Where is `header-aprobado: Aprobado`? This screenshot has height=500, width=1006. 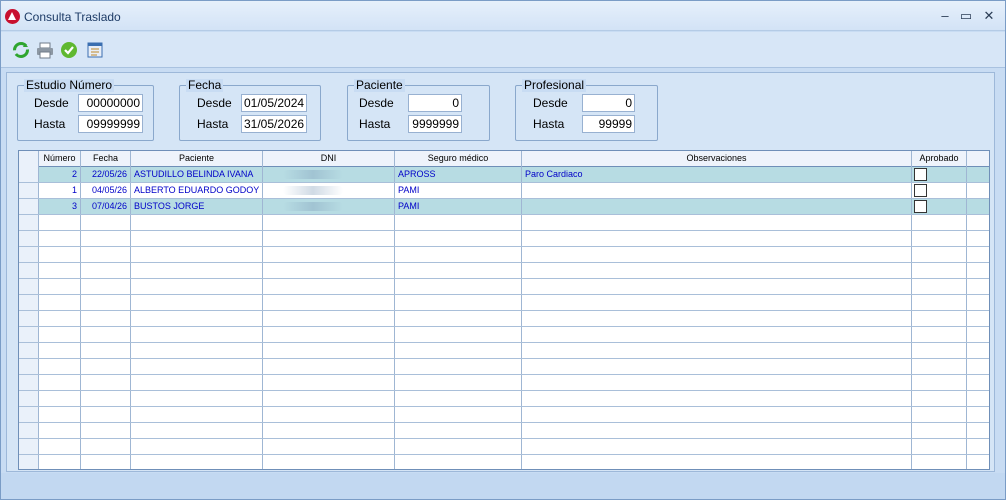 header-aprobado: Aprobado is located at coordinates (939, 159).